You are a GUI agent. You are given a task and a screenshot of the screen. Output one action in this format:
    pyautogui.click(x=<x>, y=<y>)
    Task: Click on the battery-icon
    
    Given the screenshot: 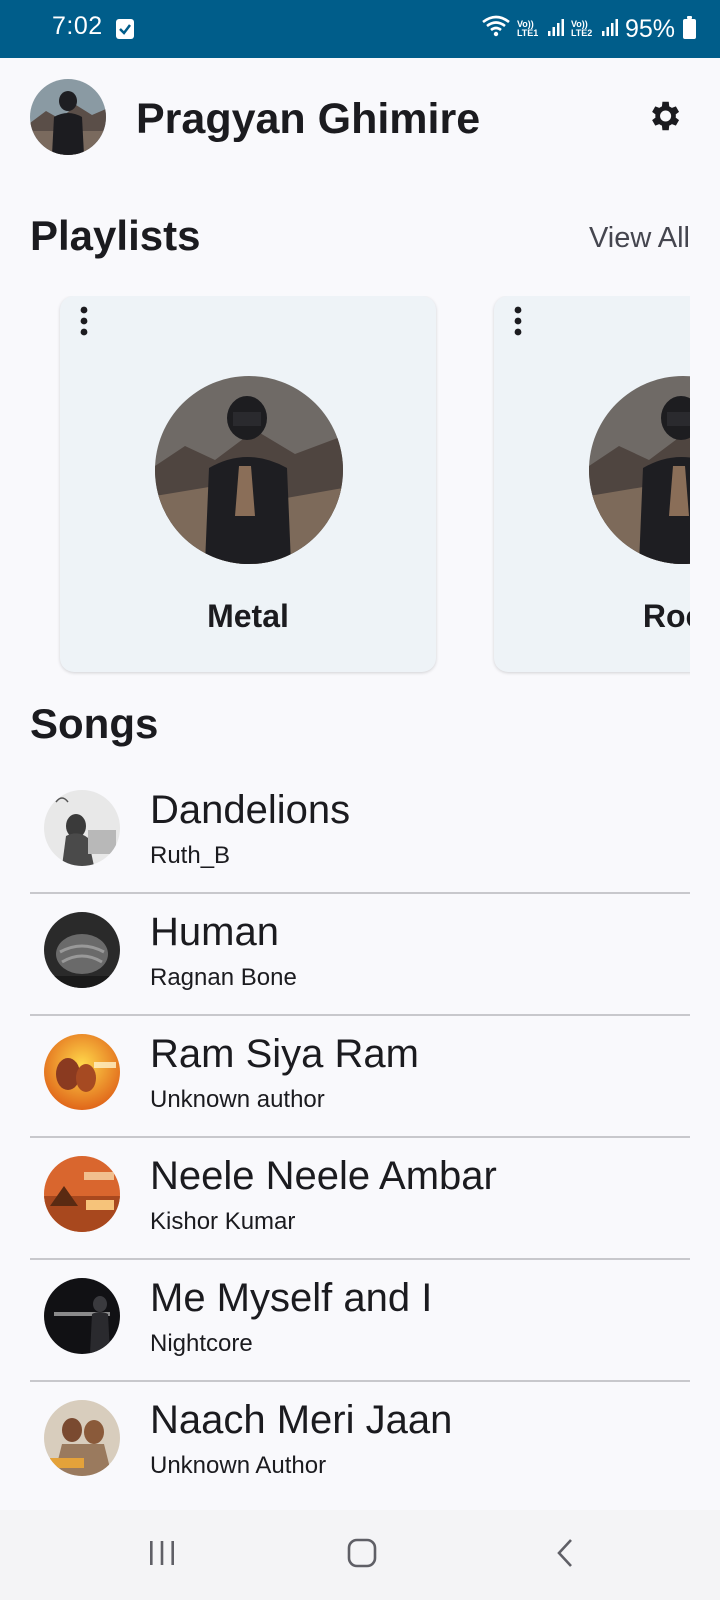 What is the action you would take?
    pyautogui.click(x=689, y=27)
    